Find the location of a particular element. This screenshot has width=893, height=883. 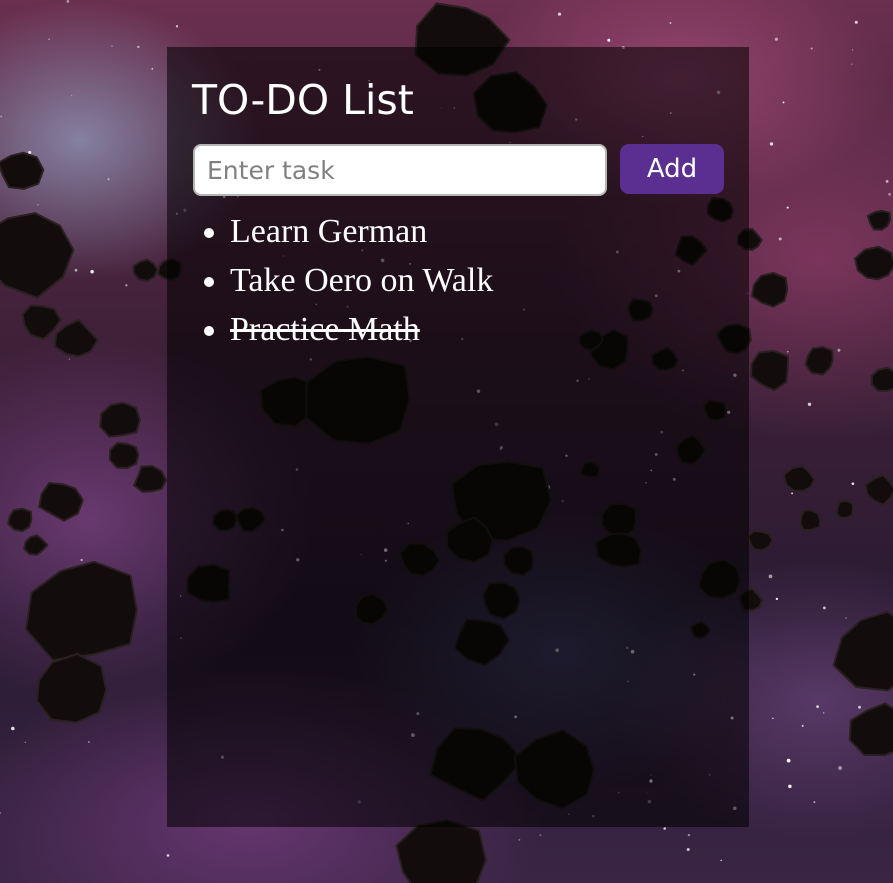

task-item-text: Practice Math is located at coordinates (325, 329).